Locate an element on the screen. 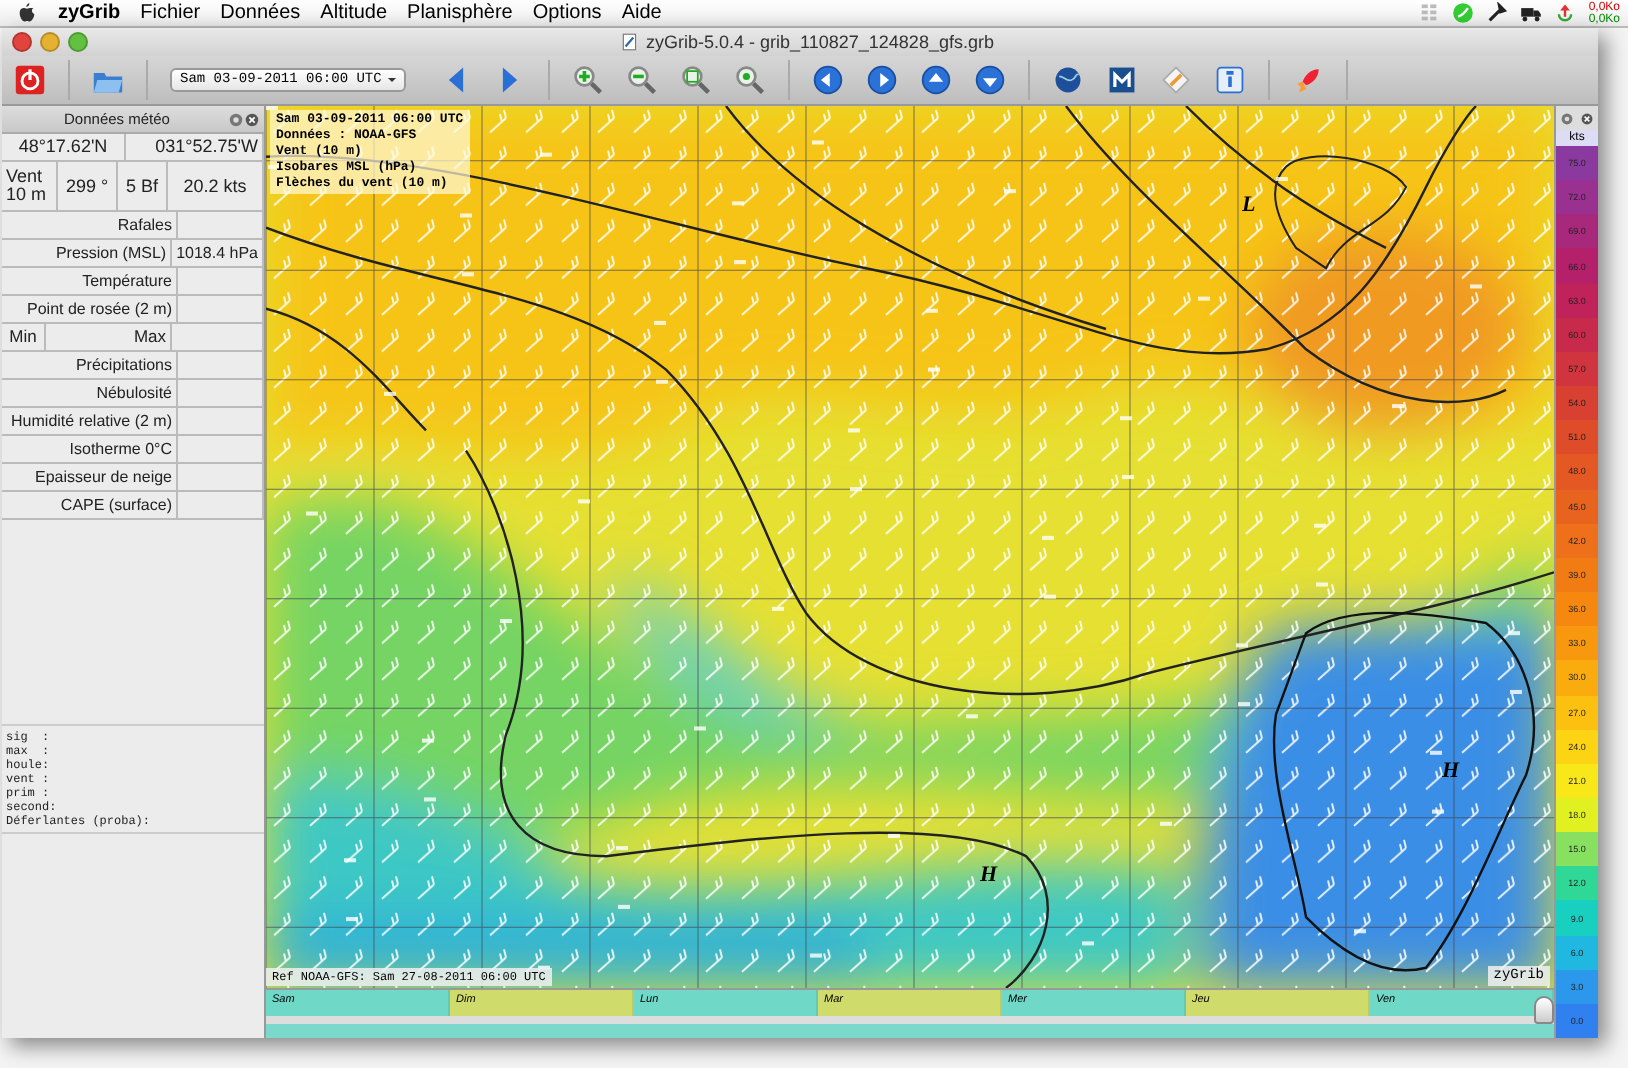  menu-item: Options is located at coordinates (567, 13).